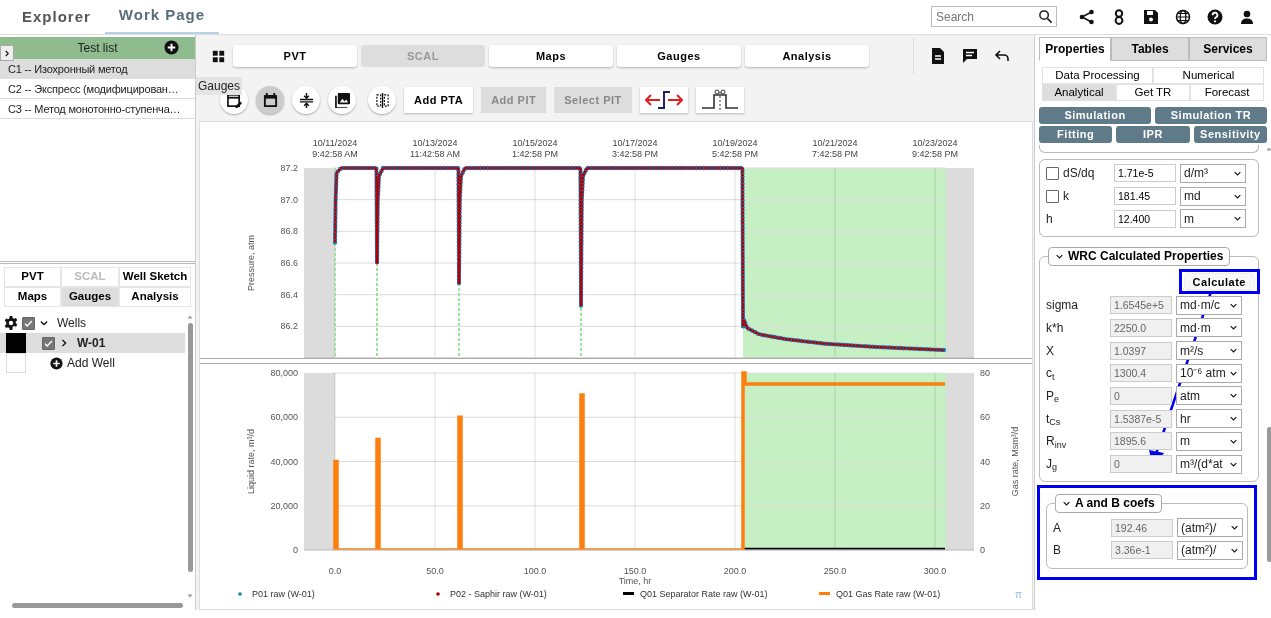 The width and height of the screenshot is (1271, 618). I want to click on tree-item: W-01, so click(91, 343).